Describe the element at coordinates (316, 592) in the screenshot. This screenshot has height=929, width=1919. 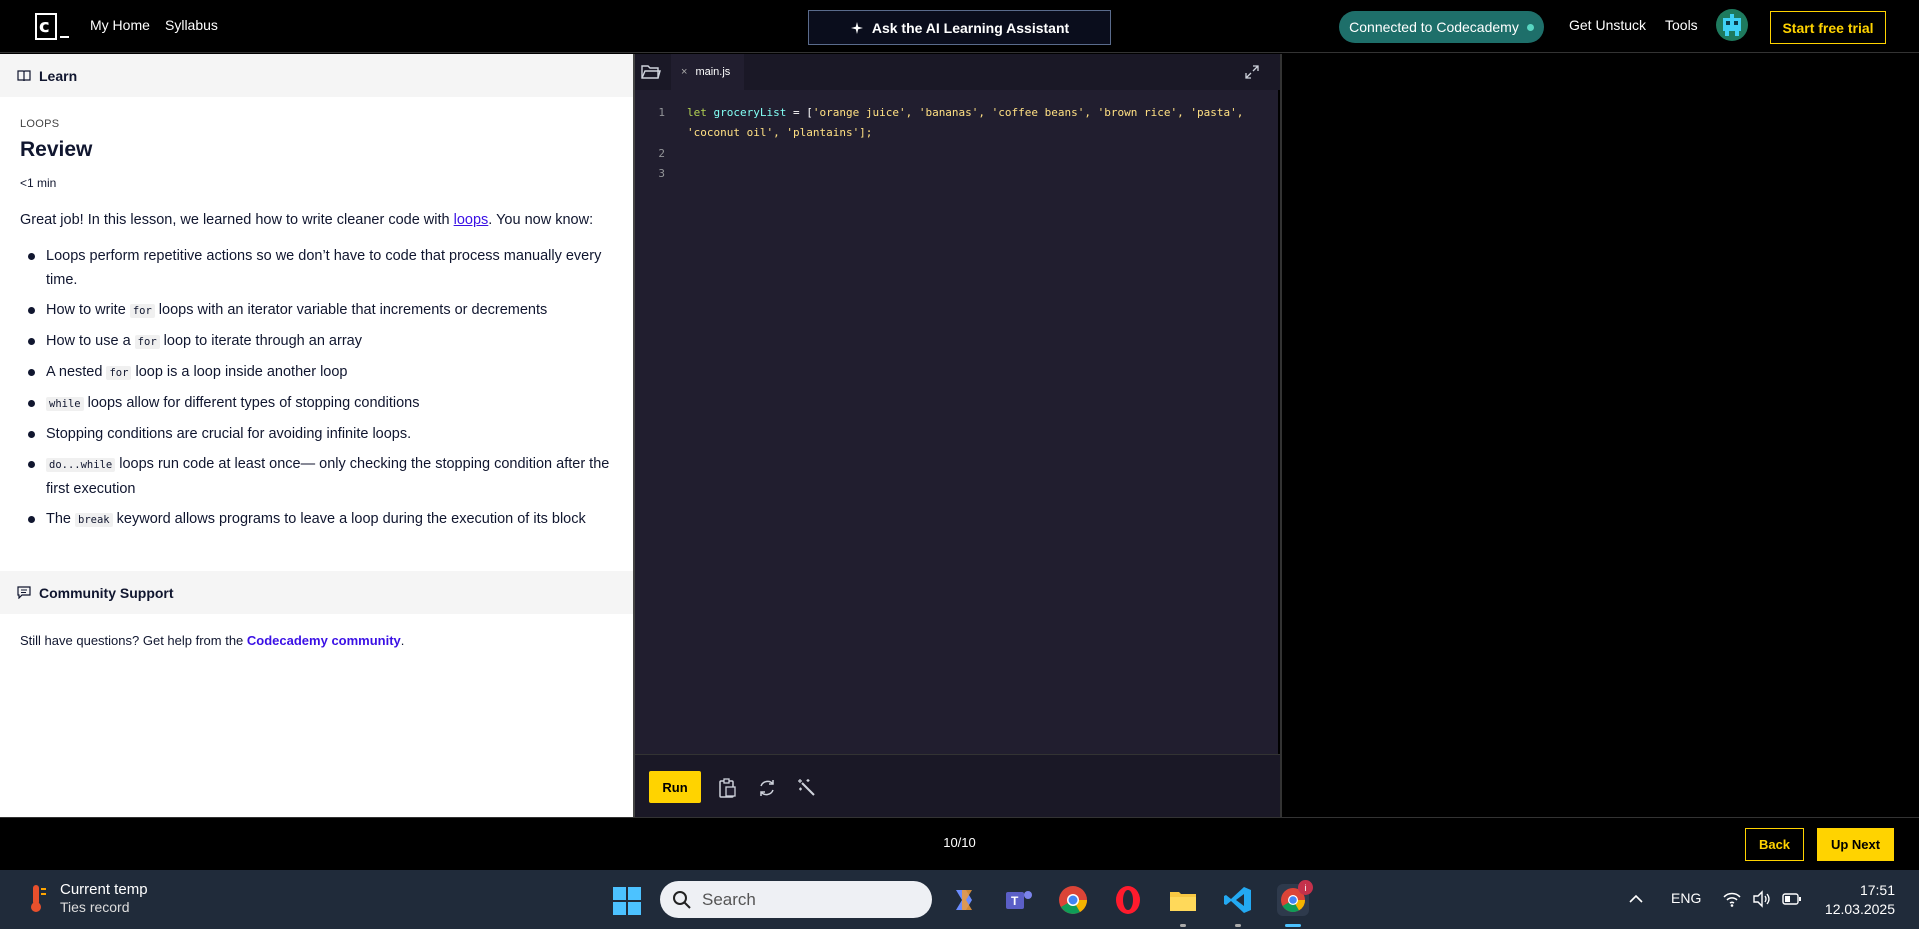
I see `community-support-header: Community Support` at that location.